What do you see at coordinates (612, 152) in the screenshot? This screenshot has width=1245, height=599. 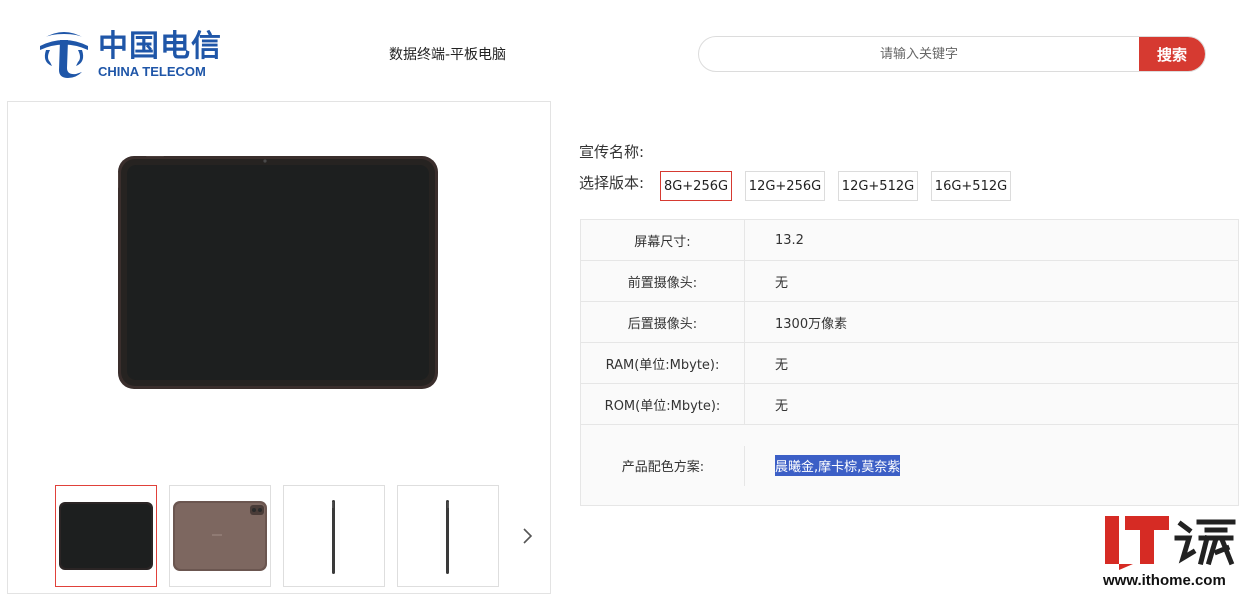 I see `promo-name-label: 宣传名称:` at bounding box center [612, 152].